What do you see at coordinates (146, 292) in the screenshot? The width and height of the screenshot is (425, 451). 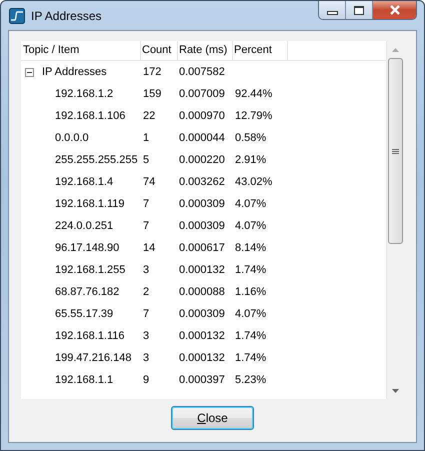 I see `table-cell: 2` at bounding box center [146, 292].